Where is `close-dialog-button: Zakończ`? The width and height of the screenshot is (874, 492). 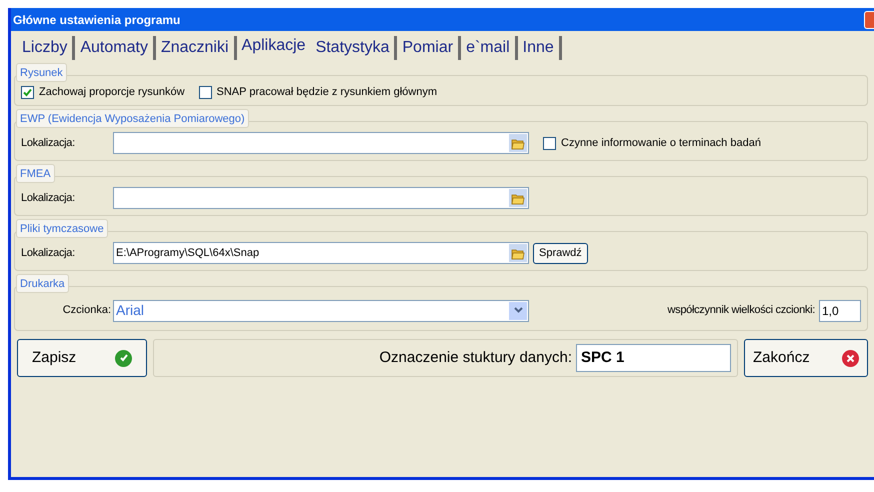
close-dialog-button: Zakończ is located at coordinates (806, 358).